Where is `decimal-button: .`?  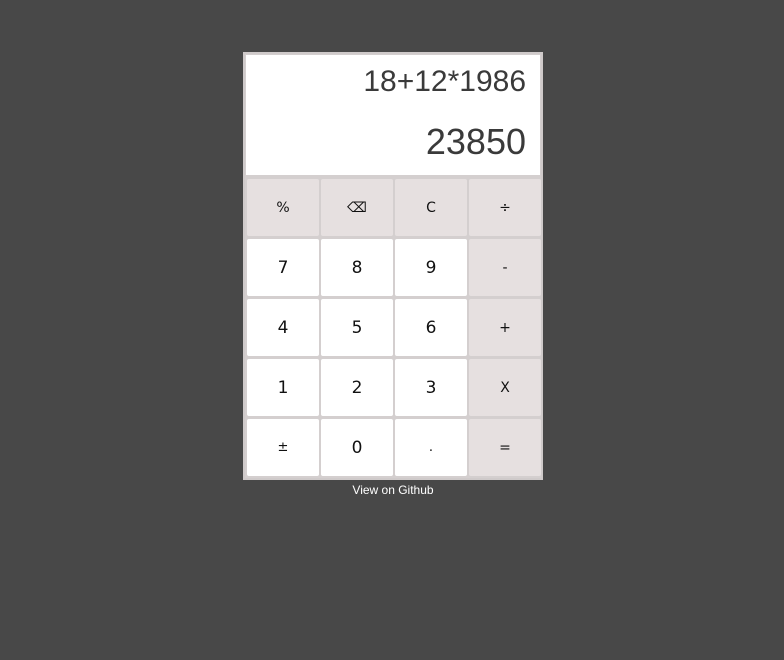
decimal-button: . is located at coordinates (431, 447).